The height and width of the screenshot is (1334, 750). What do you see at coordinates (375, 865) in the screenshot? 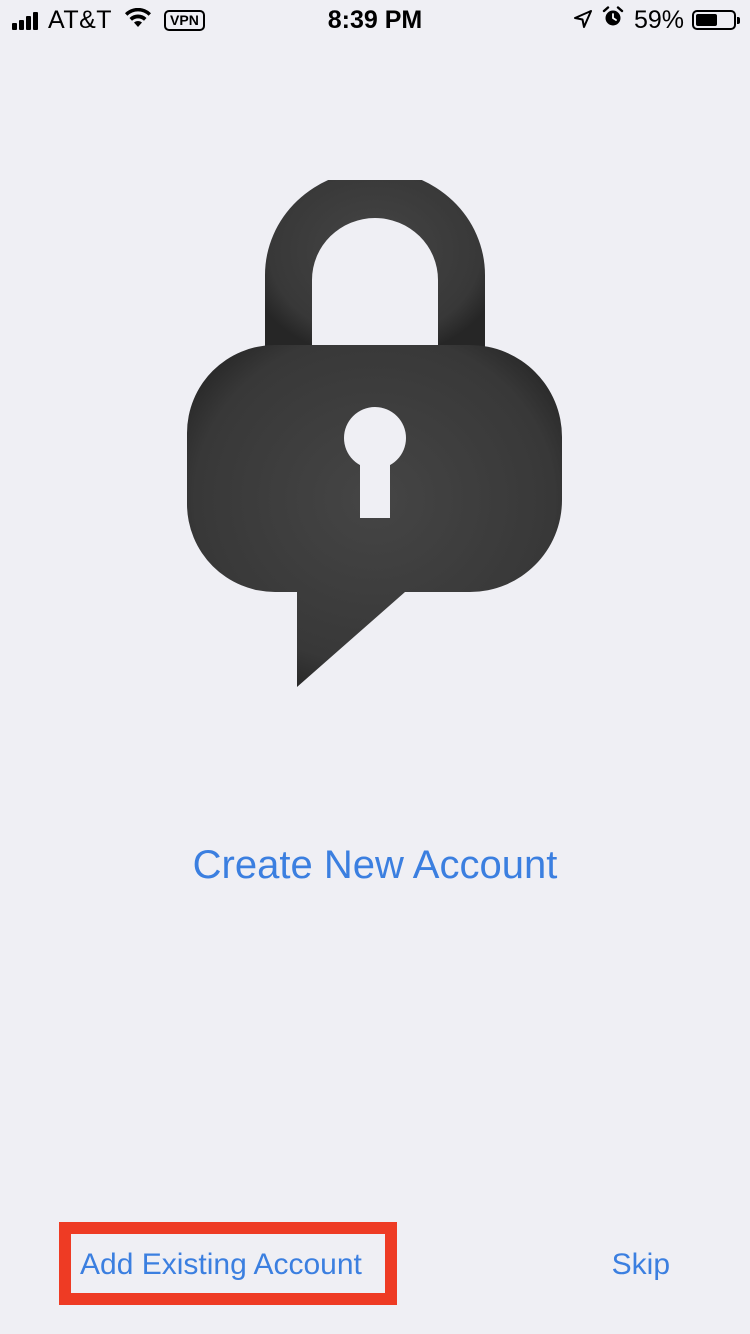
I see `create-new-account-button: Create New Account` at bounding box center [375, 865].